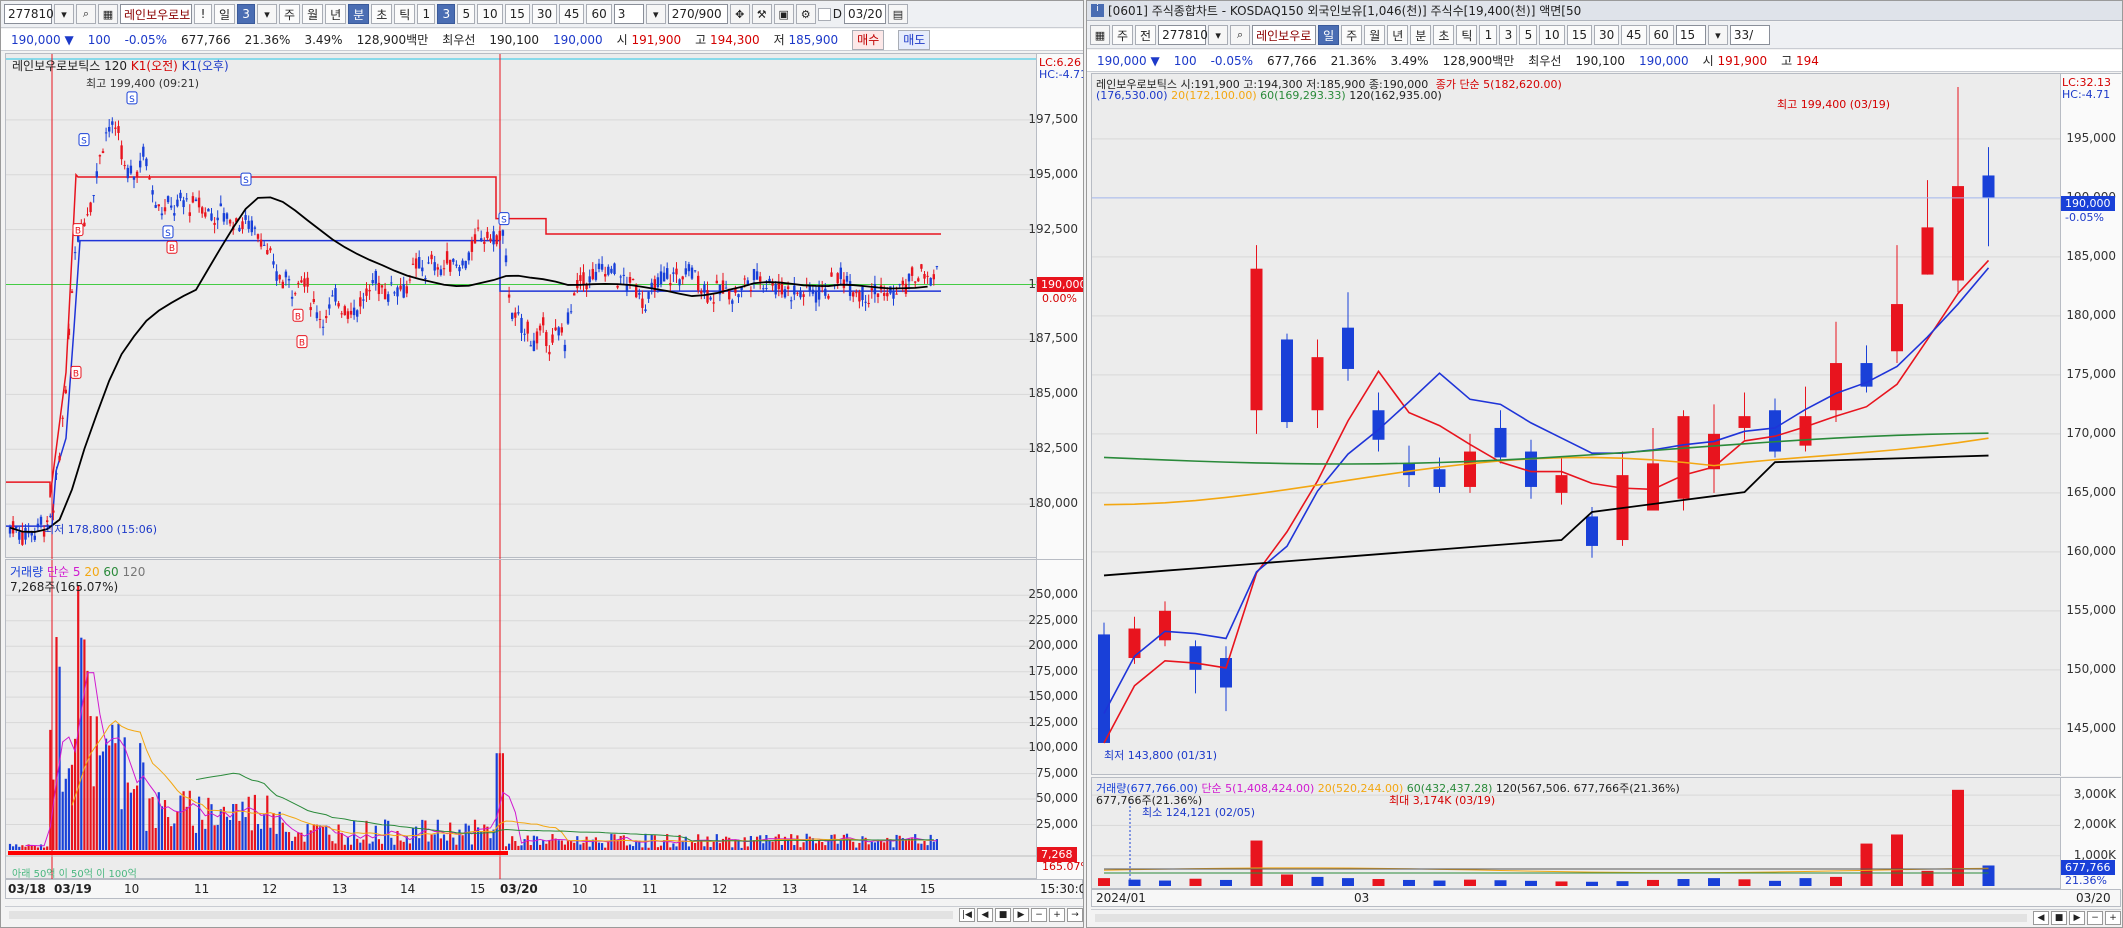  Describe the element at coordinates (1329, 35) in the screenshot. I see `right-period-day: 일` at that location.